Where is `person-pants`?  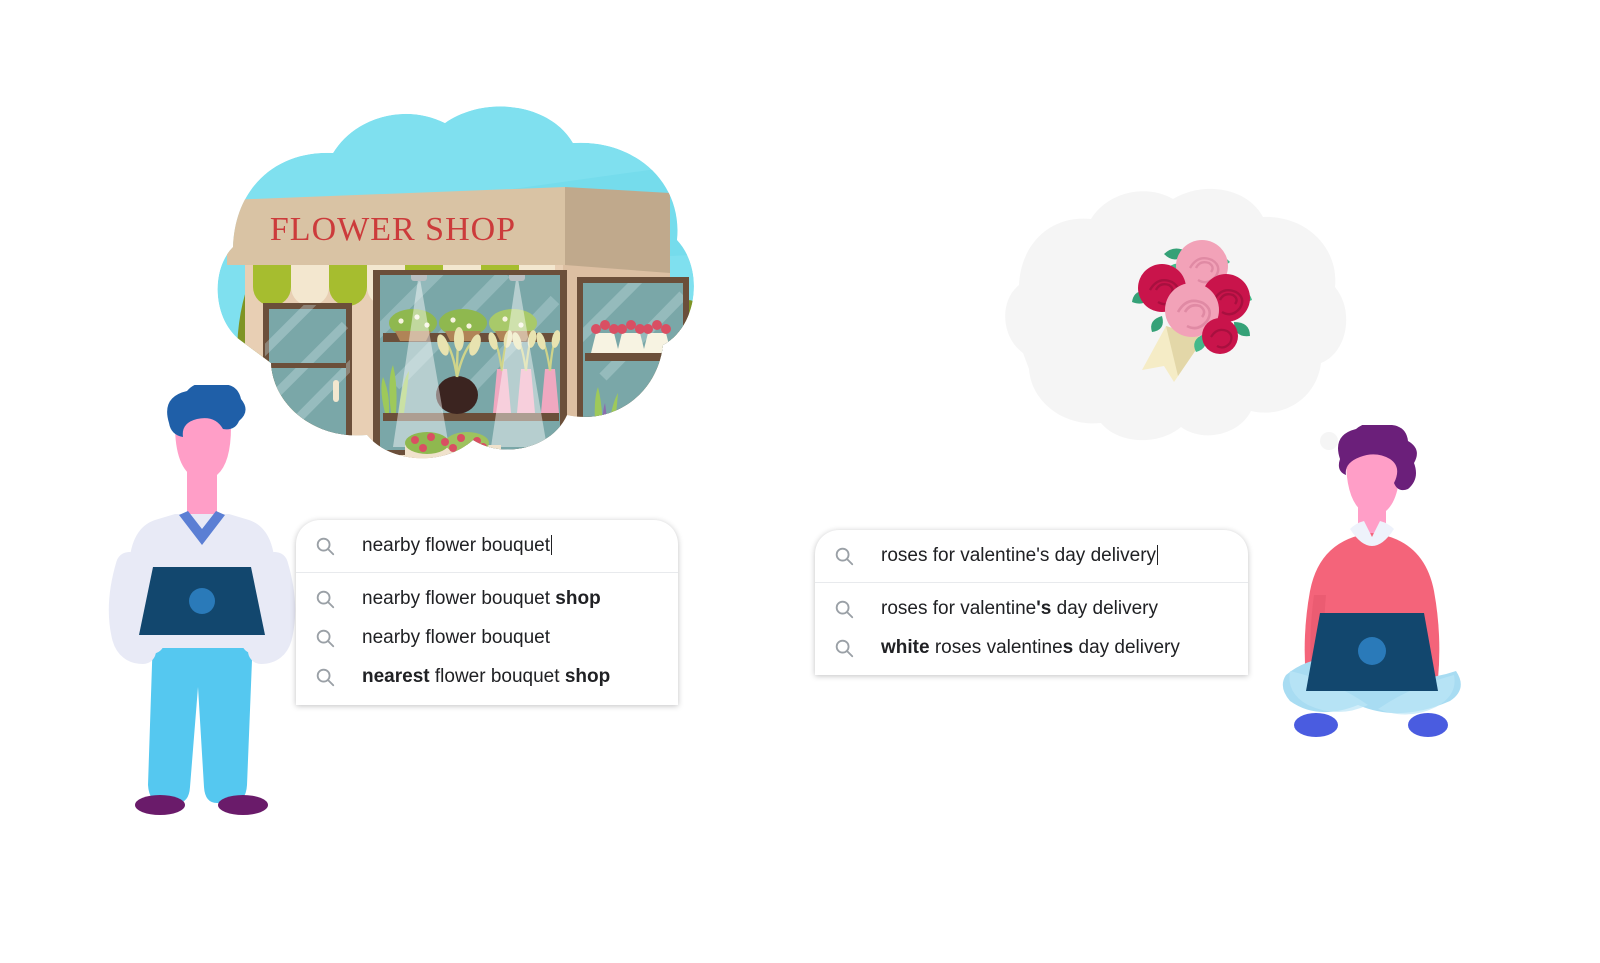 person-pants is located at coordinates (200, 719).